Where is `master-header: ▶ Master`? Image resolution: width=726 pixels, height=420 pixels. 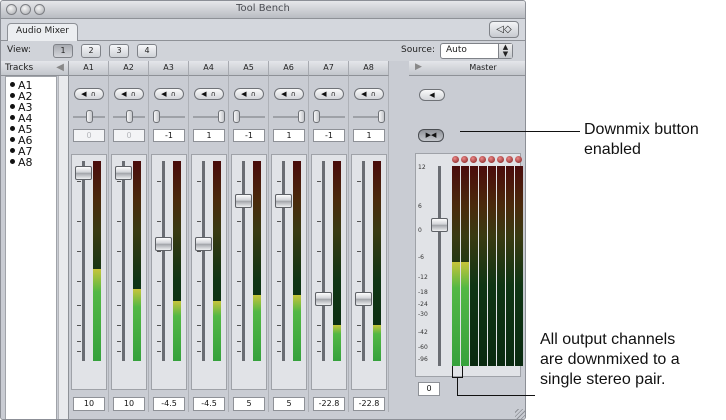 master-header: ▶ Master is located at coordinates (467, 68).